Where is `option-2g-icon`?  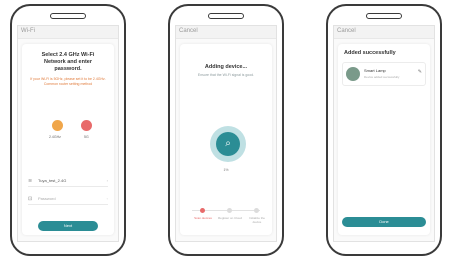 option-2g-icon is located at coordinates (57, 125).